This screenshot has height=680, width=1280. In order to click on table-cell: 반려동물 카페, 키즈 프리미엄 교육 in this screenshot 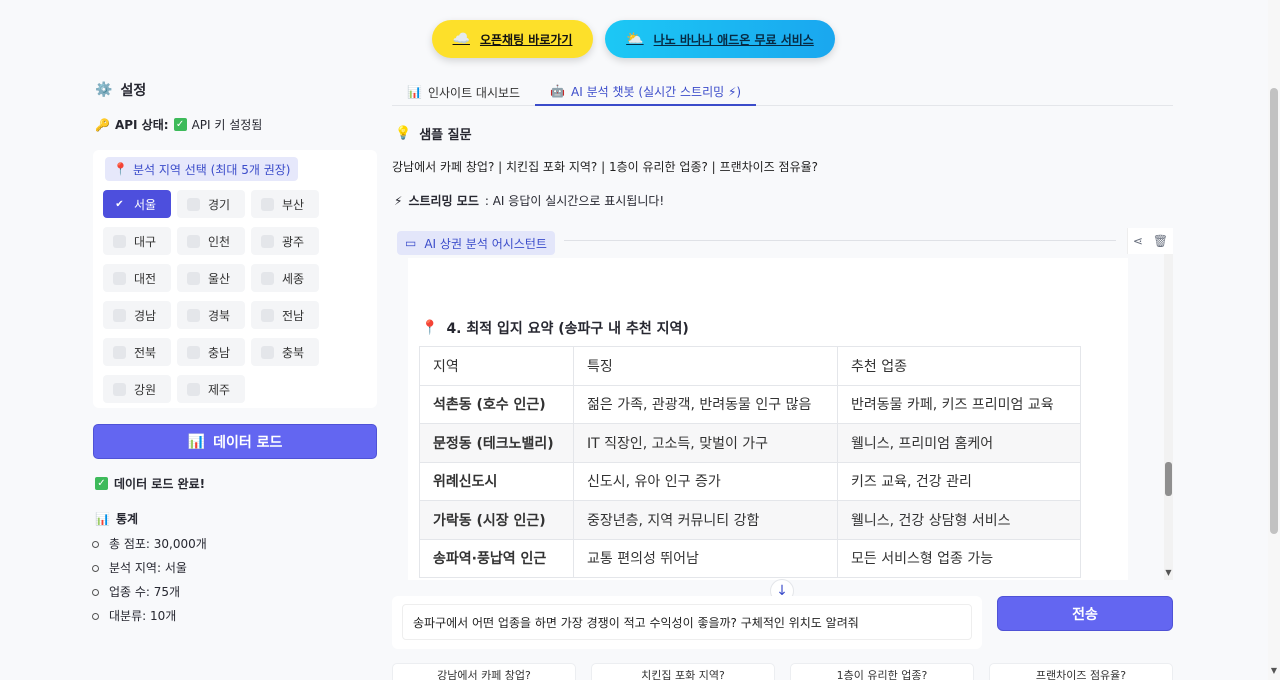, I will do `click(959, 404)`.